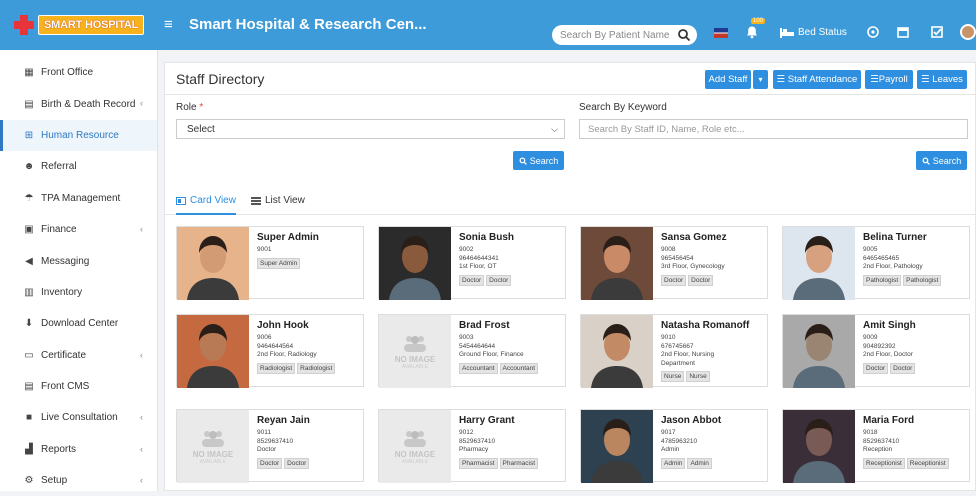 The height and width of the screenshot is (496, 976). What do you see at coordinates (287, 354) in the screenshot?
I see `staff-detail-line: 2nd Floor, Radiology` at bounding box center [287, 354].